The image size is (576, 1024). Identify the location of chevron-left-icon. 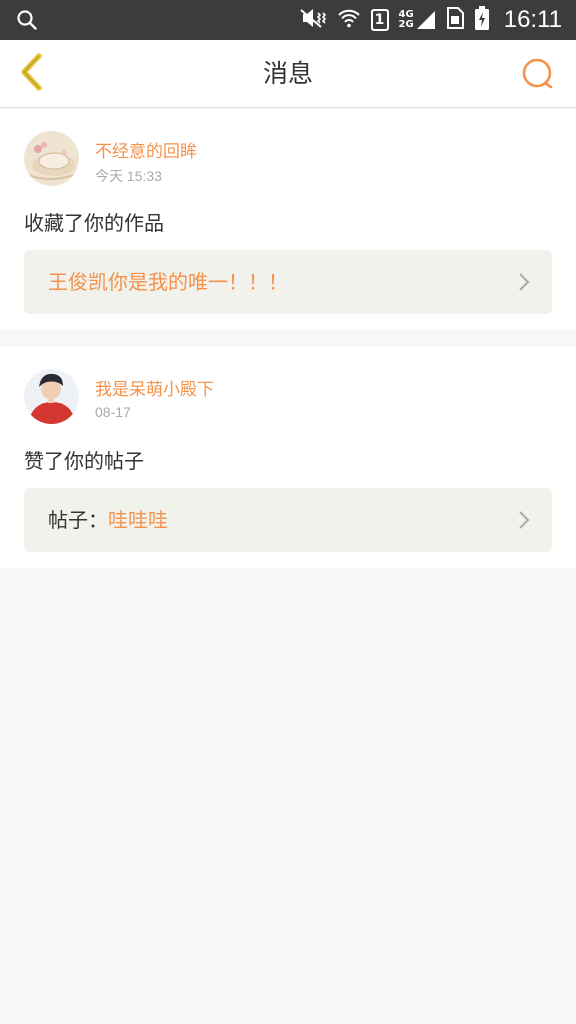
(32, 74).